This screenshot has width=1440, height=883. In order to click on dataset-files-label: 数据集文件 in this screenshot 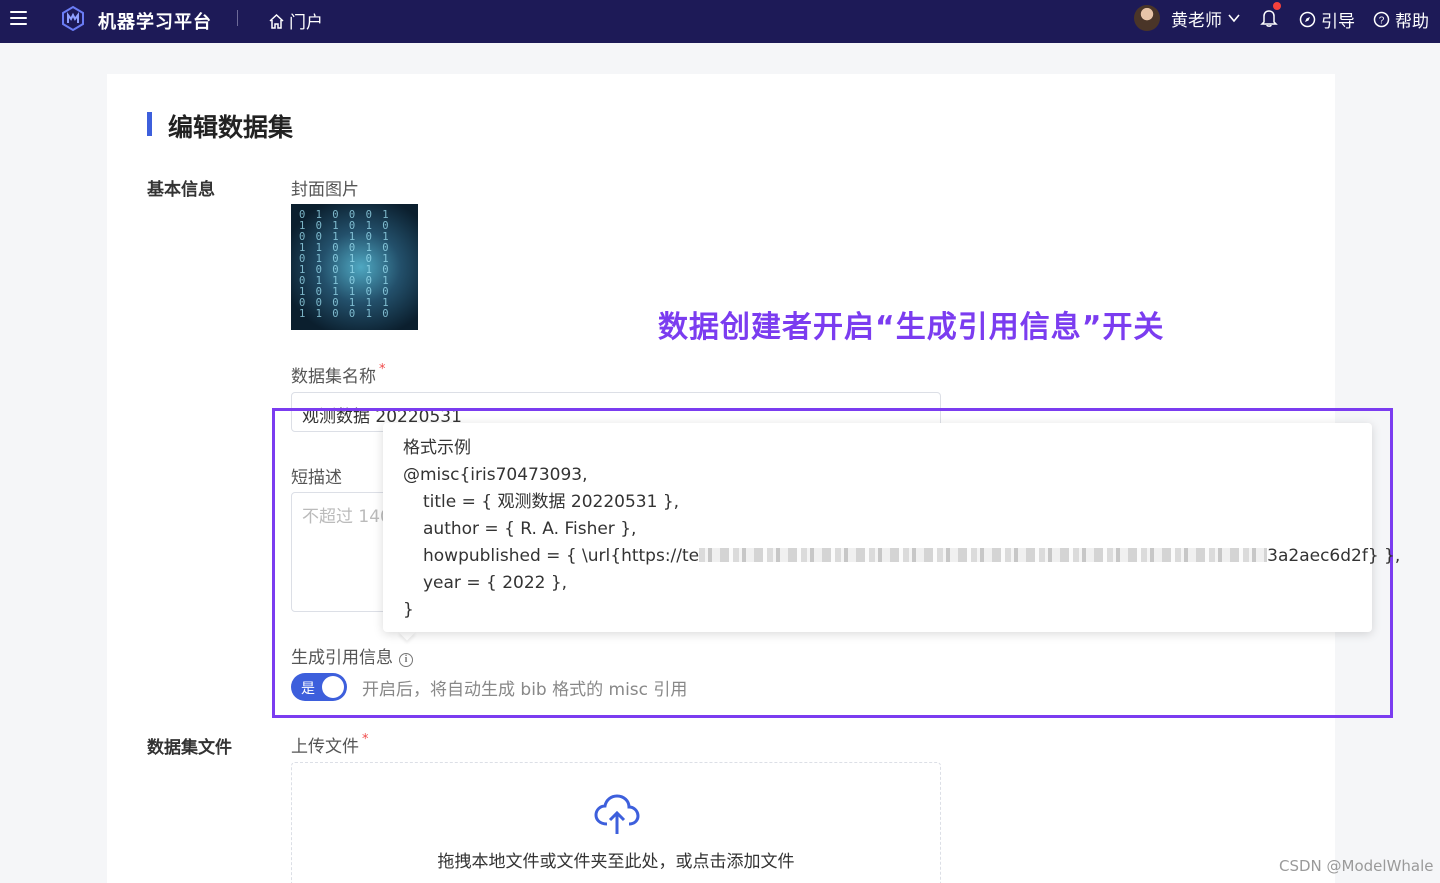, I will do `click(189, 748)`.